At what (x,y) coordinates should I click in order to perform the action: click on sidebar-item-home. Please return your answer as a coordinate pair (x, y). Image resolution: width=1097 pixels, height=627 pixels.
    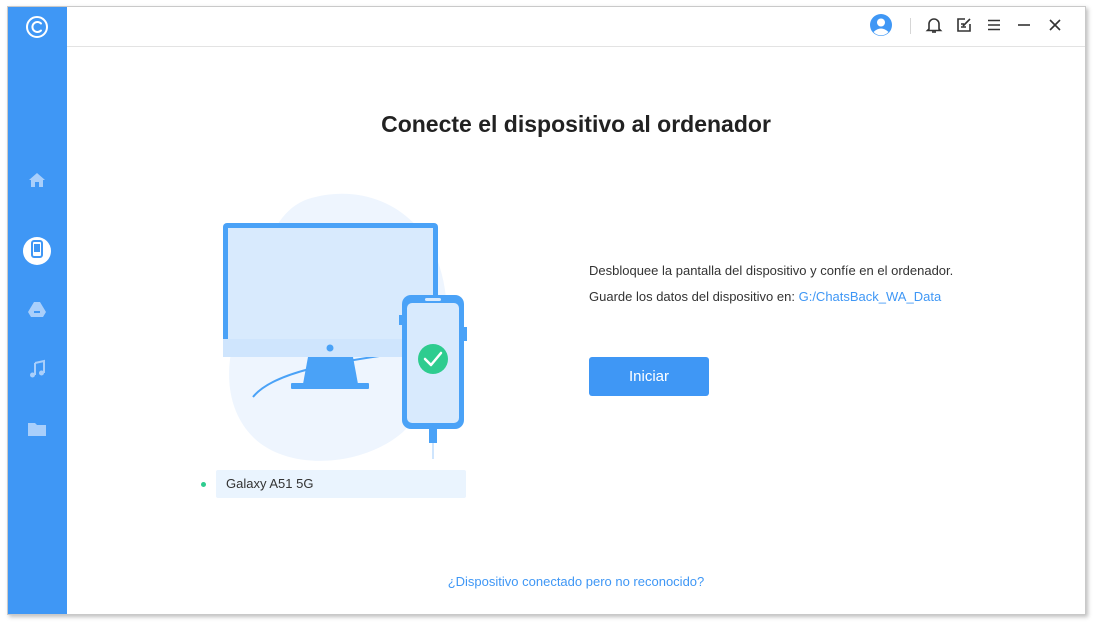
    Looking at the image, I should click on (37, 182).